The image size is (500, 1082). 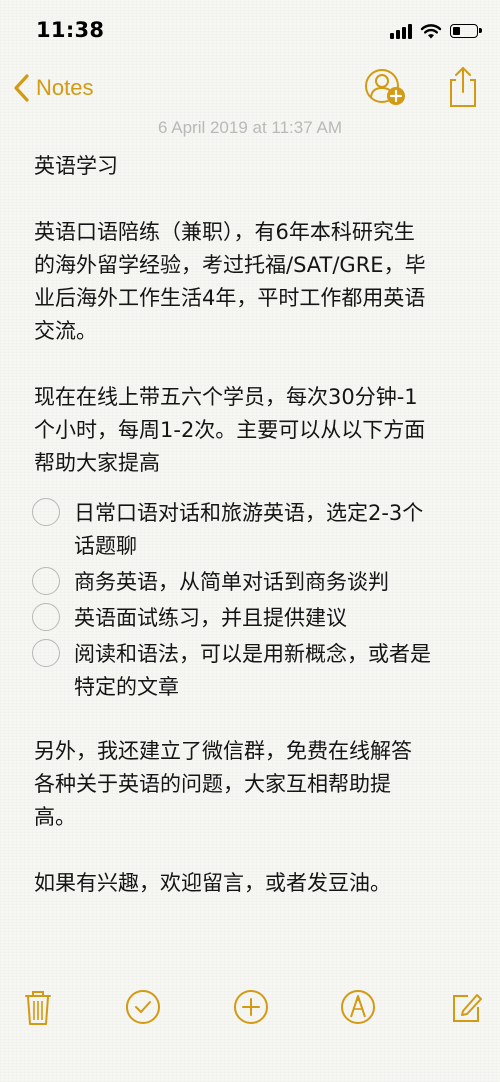 I want to click on status-bar: 11:38, so click(x=250, y=30).